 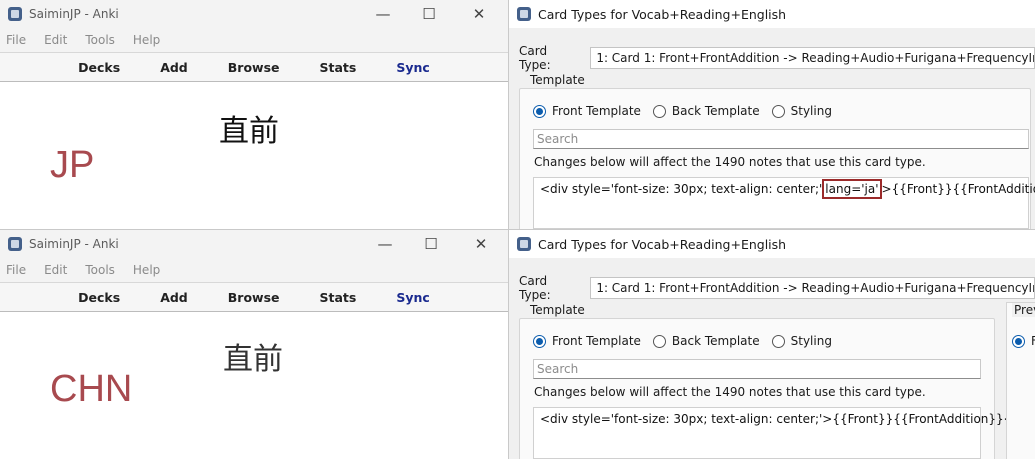 What do you see at coordinates (958, 189) in the screenshot?
I see `editor-text-after: >{{Front}}{{FrontAddition}}</div>` at bounding box center [958, 189].